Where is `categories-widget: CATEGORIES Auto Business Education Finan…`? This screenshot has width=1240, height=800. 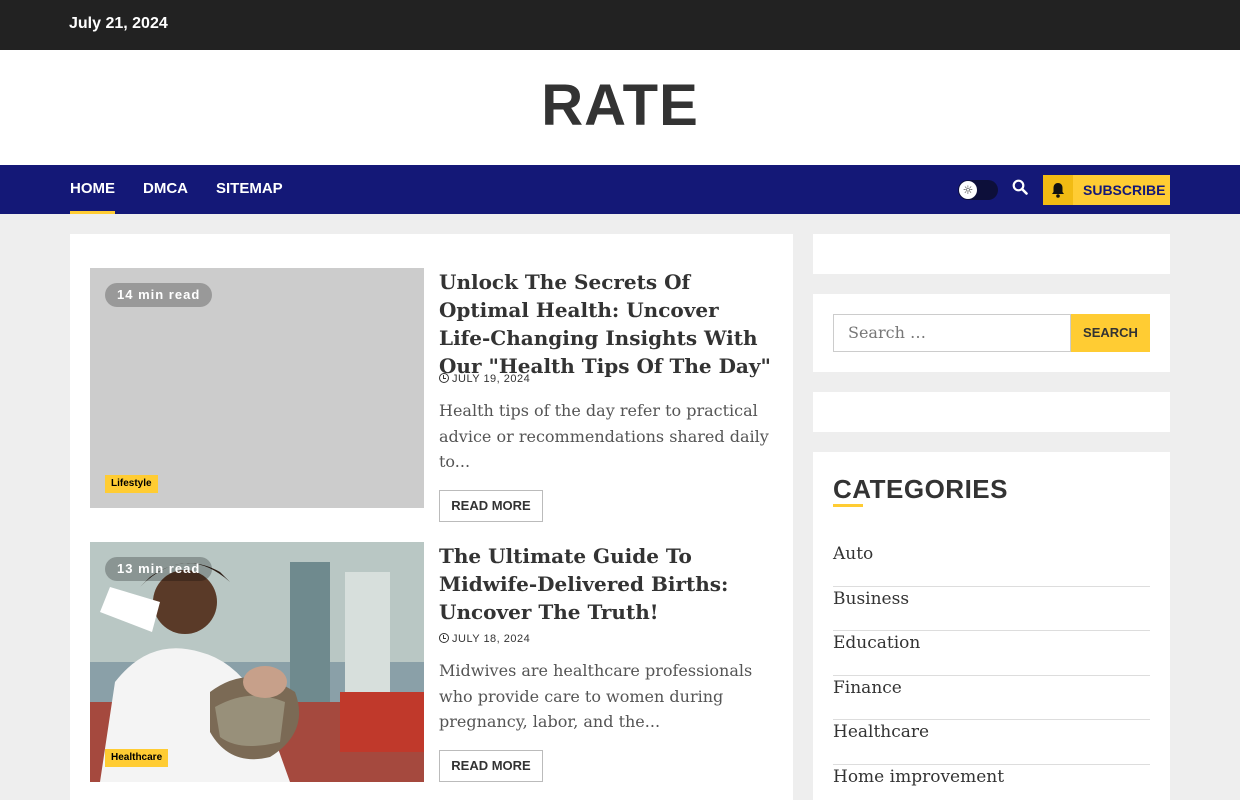
categories-widget: CATEGORIES Auto Business Education Finan… is located at coordinates (991, 626).